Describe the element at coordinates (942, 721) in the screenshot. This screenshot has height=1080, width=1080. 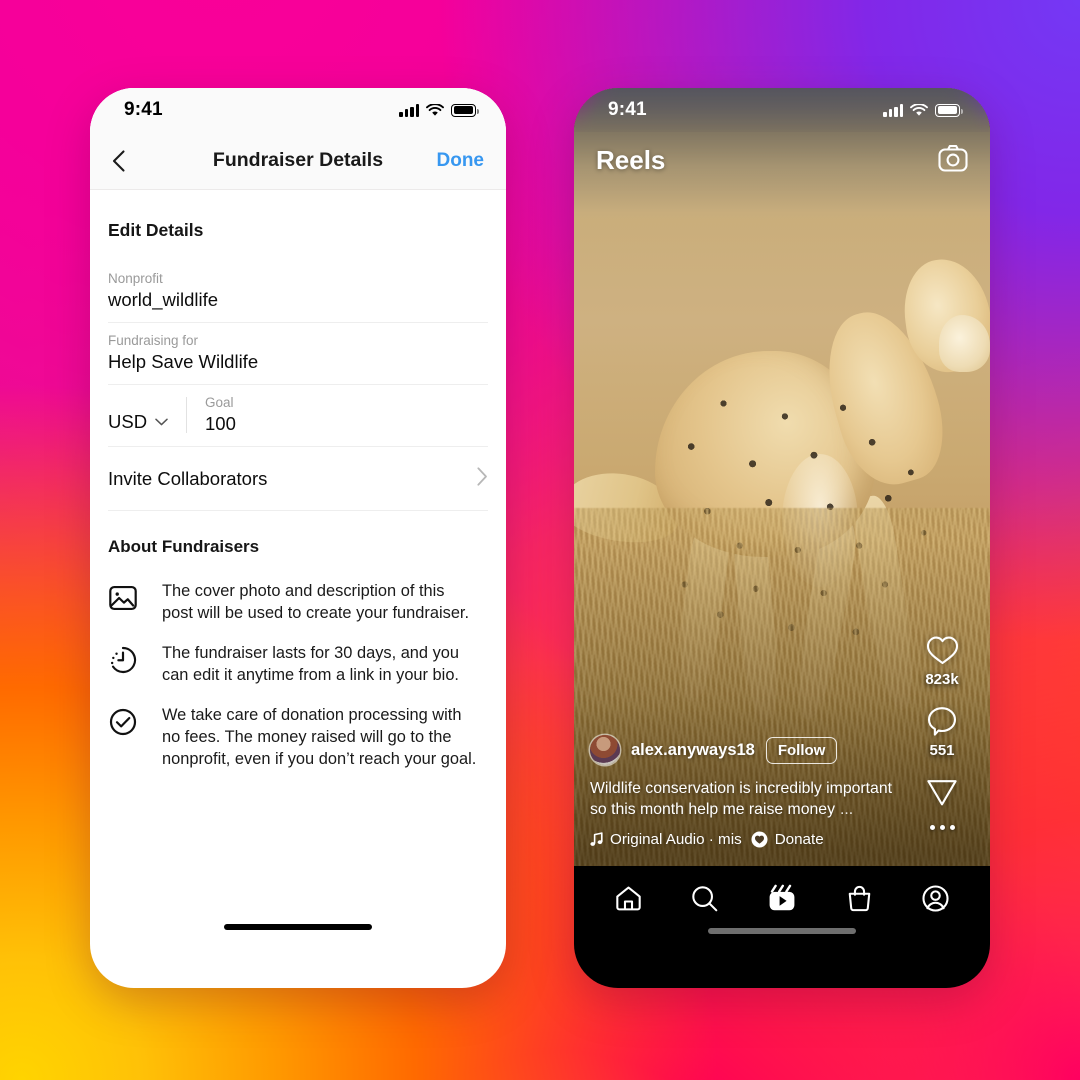
I see `comment-icon` at that location.